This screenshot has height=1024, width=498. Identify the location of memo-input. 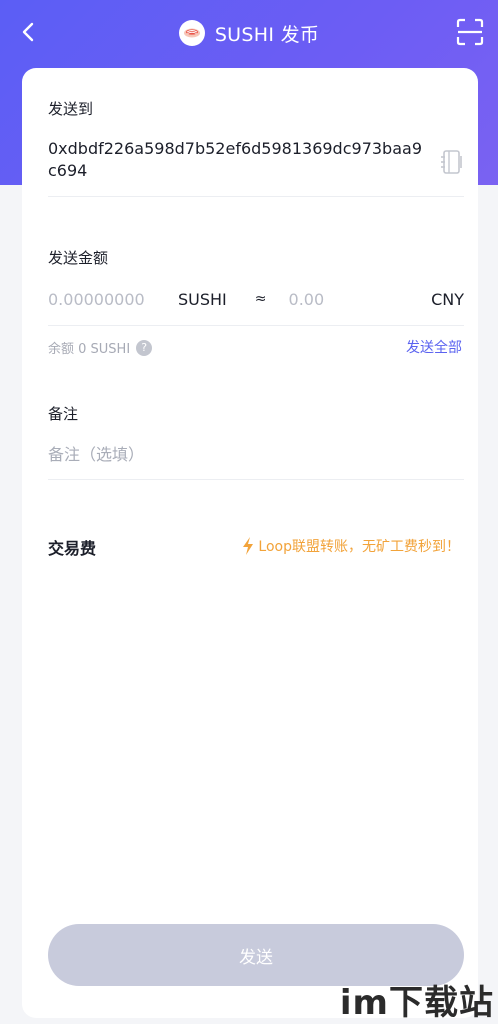
(256, 454).